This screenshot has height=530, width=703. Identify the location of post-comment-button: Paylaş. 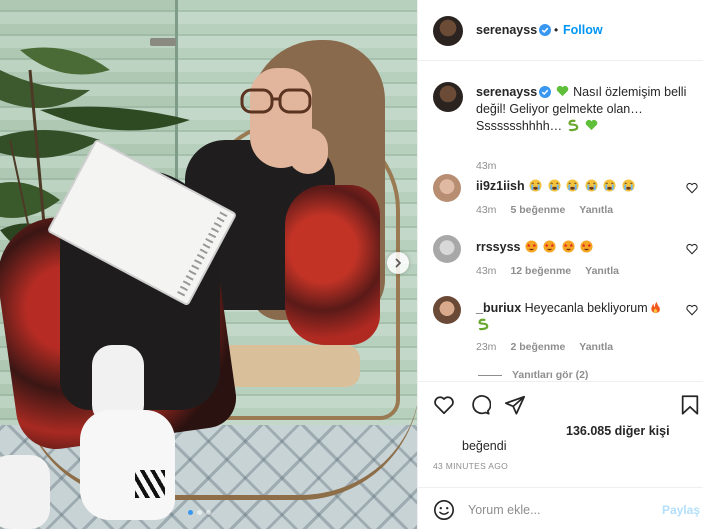
(681, 510).